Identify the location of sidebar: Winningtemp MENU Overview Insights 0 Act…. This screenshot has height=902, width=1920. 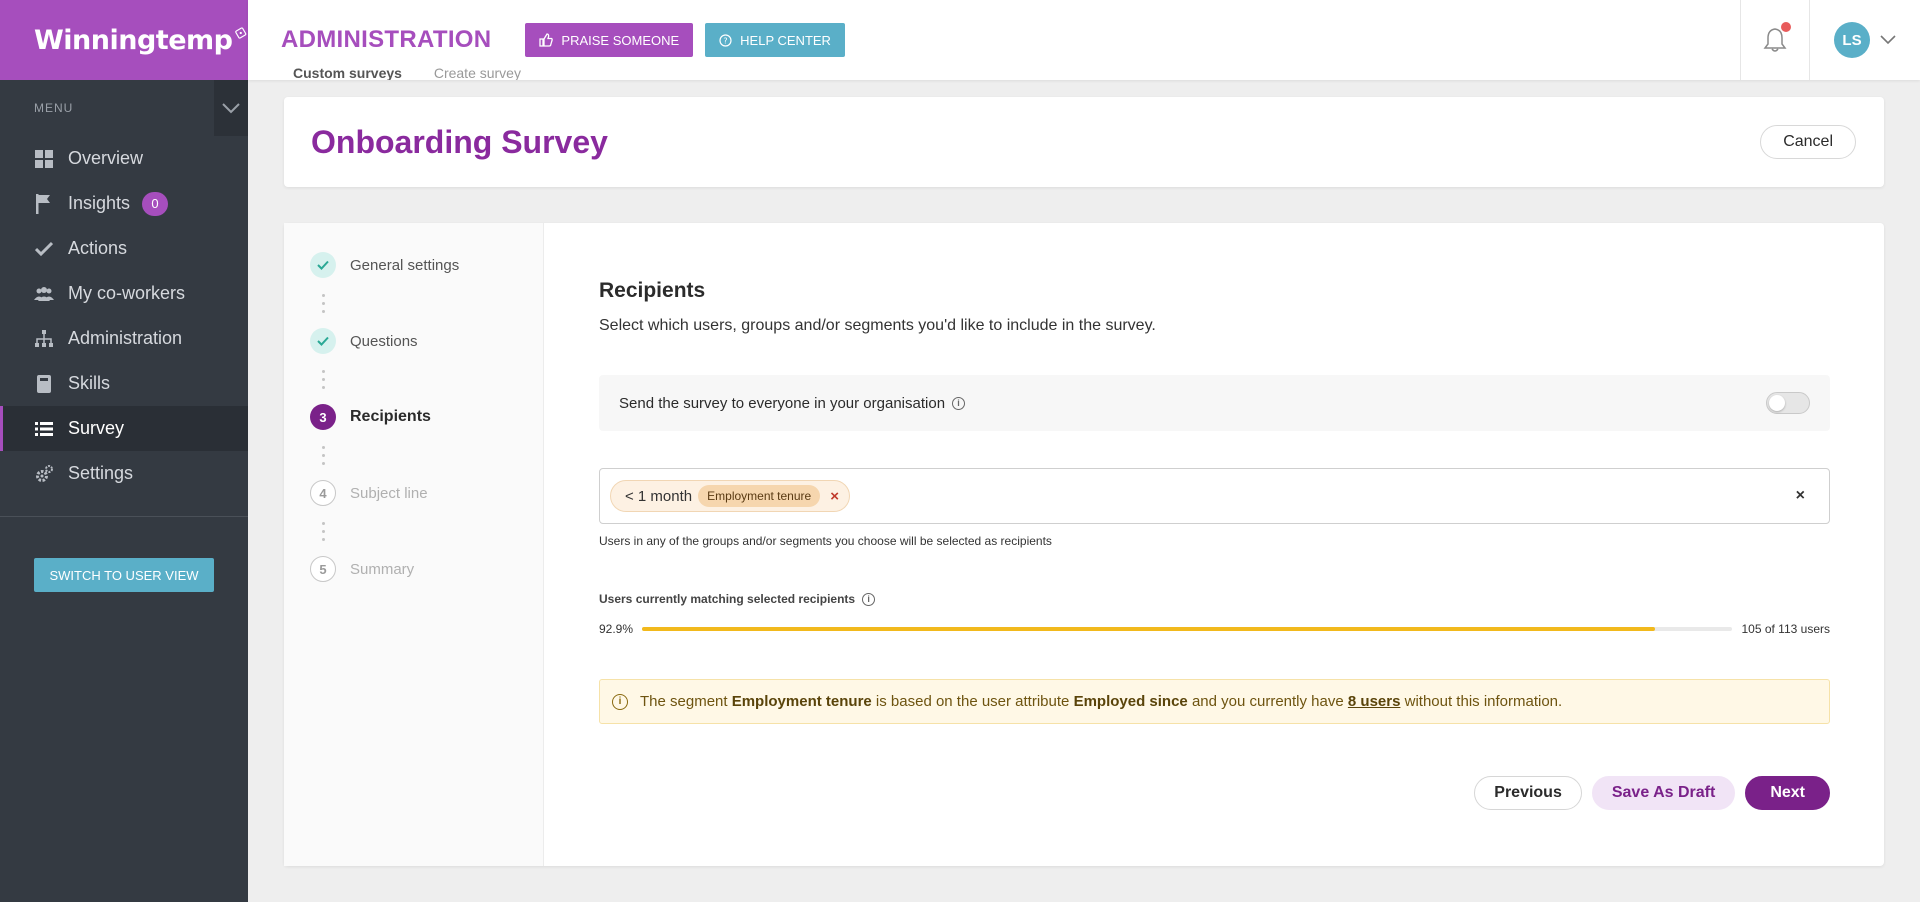
(124, 451).